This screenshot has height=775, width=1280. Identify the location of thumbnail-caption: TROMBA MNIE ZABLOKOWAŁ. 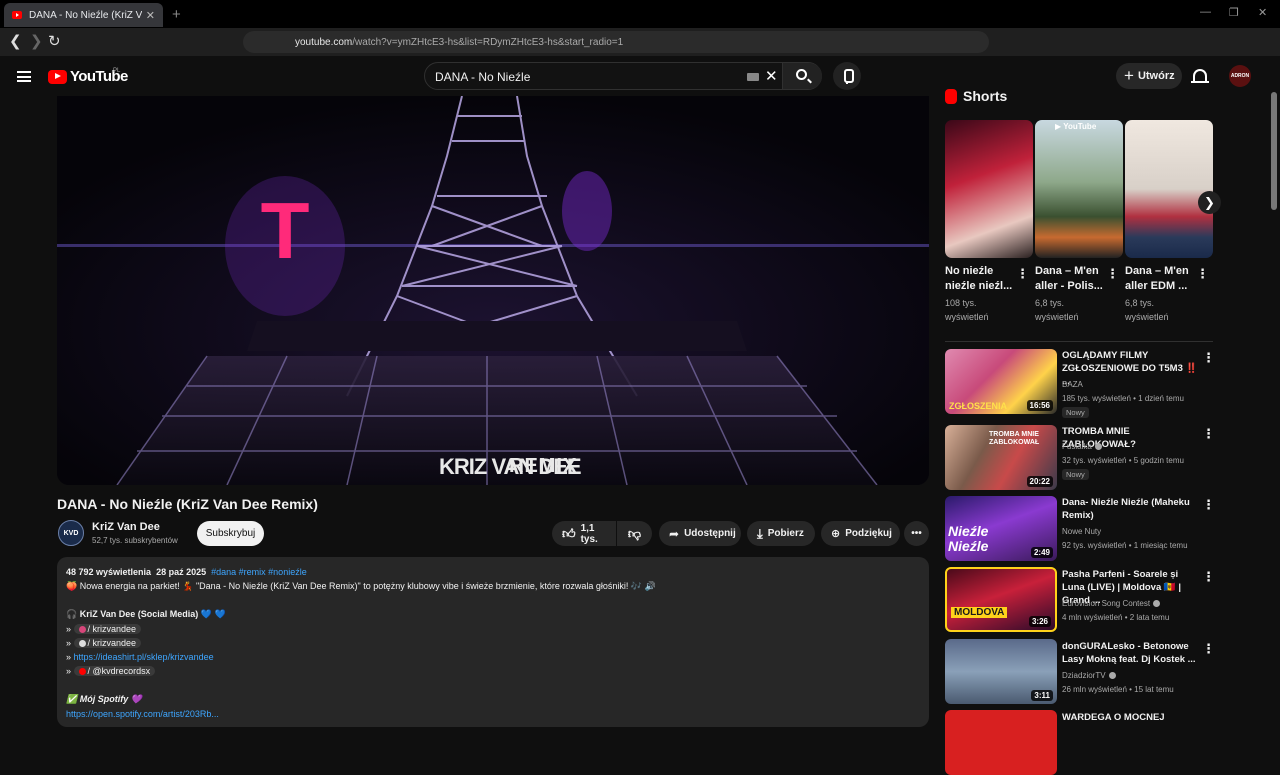
(1014, 438).